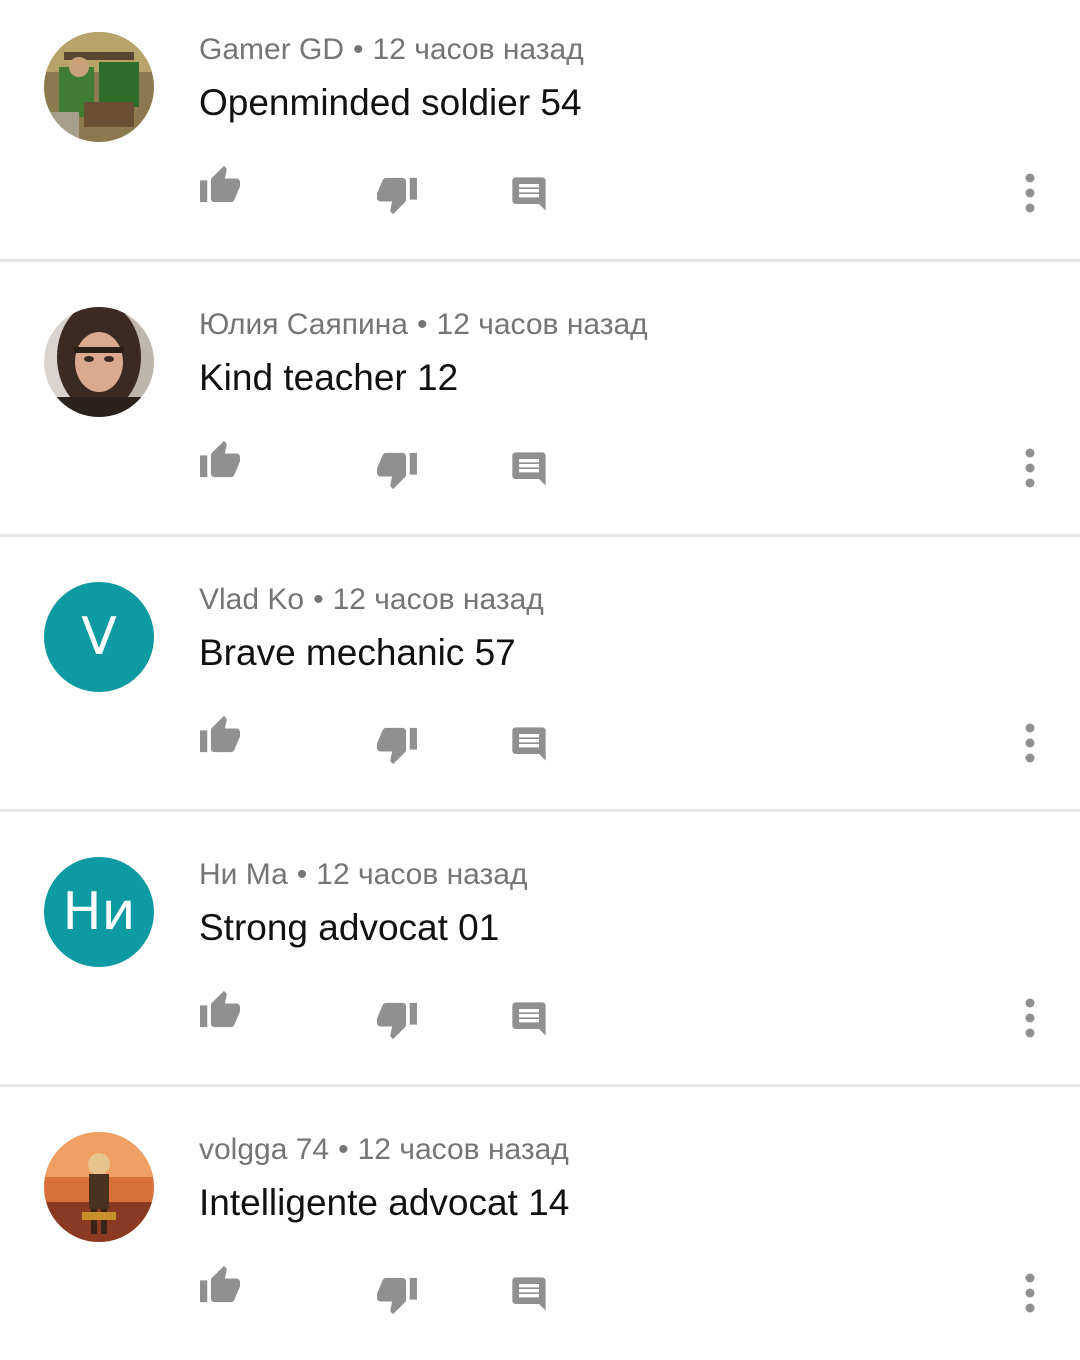 The height and width of the screenshot is (1360, 1080). Describe the element at coordinates (390, 102) in the screenshot. I see `comment-text: Openminded soldier 54` at that location.